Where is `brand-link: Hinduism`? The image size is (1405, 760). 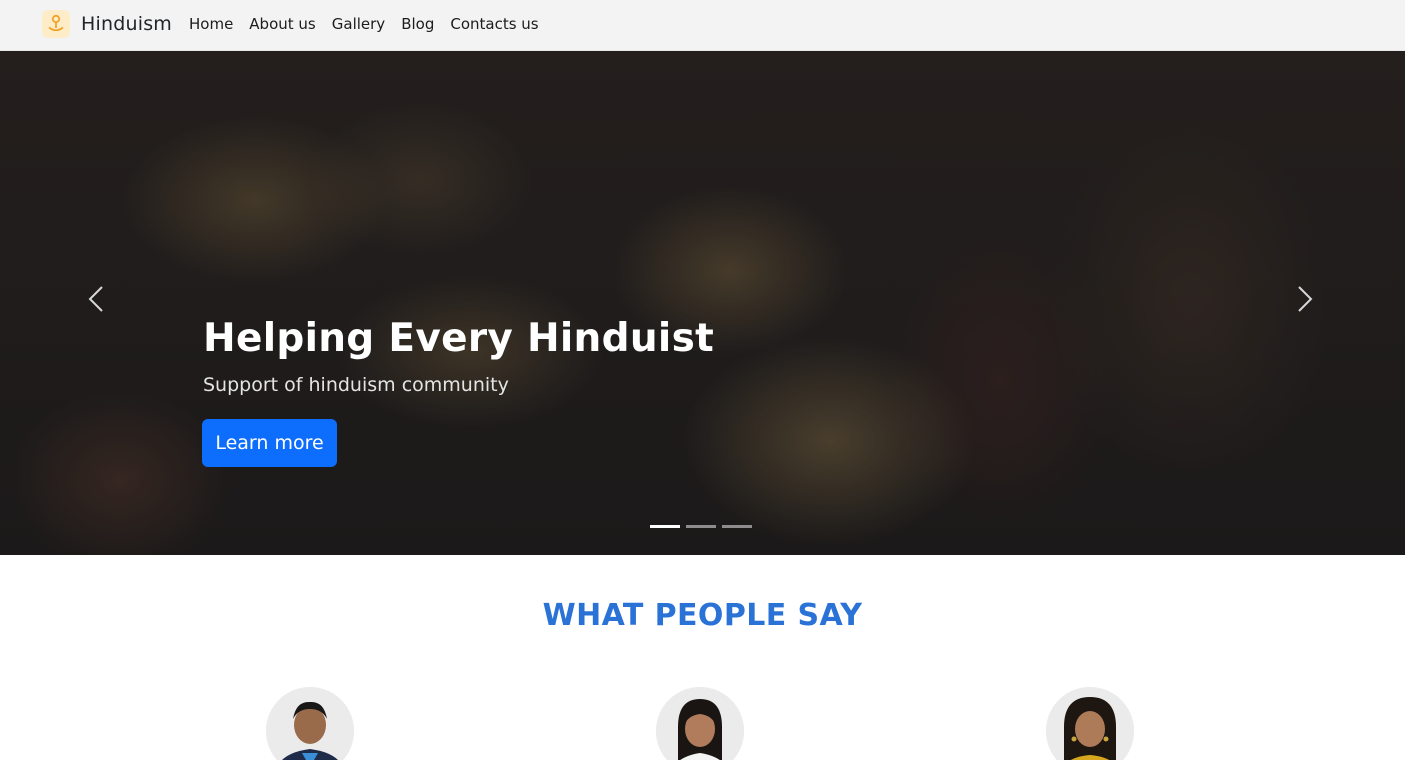
brand-link: Hinduism is located at coordinates (107, 24).